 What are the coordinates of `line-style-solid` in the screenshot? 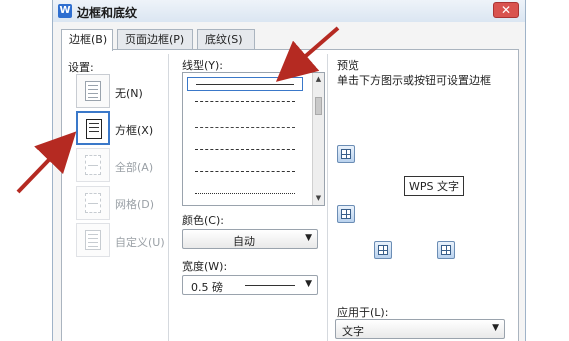 It's located at (245, 84).